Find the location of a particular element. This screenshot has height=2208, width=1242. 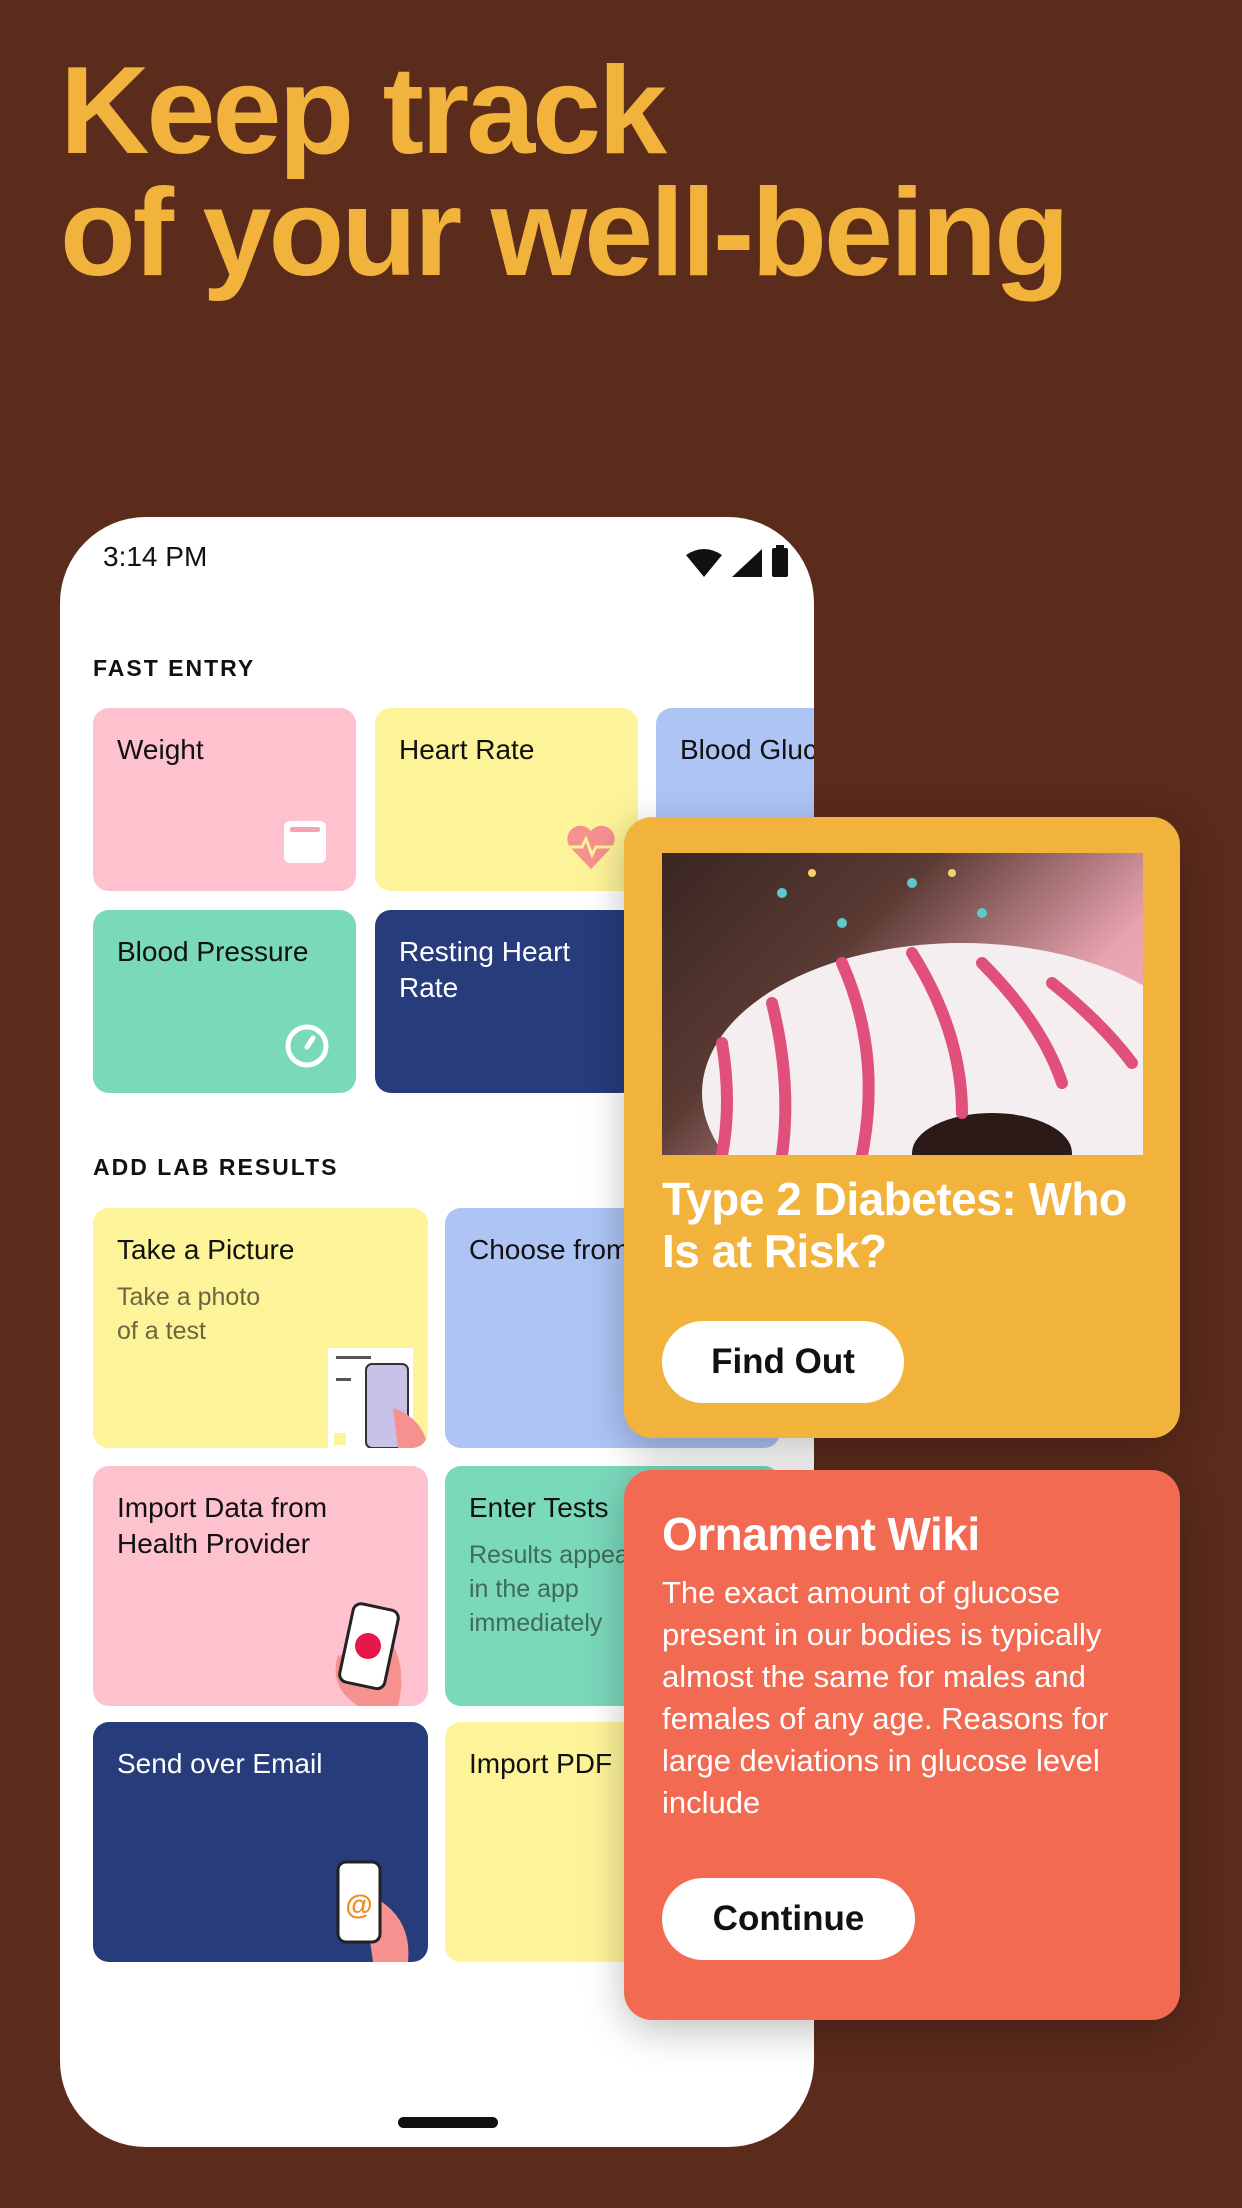

phone-email-illustration: @ is located at coordinates (372, 1911).